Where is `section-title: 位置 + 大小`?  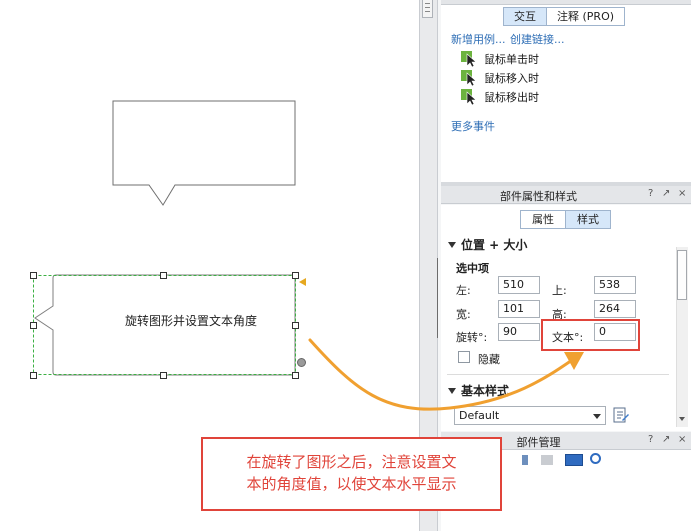
section-title: 位置 + 大小 is located at coordinates (494, 245).